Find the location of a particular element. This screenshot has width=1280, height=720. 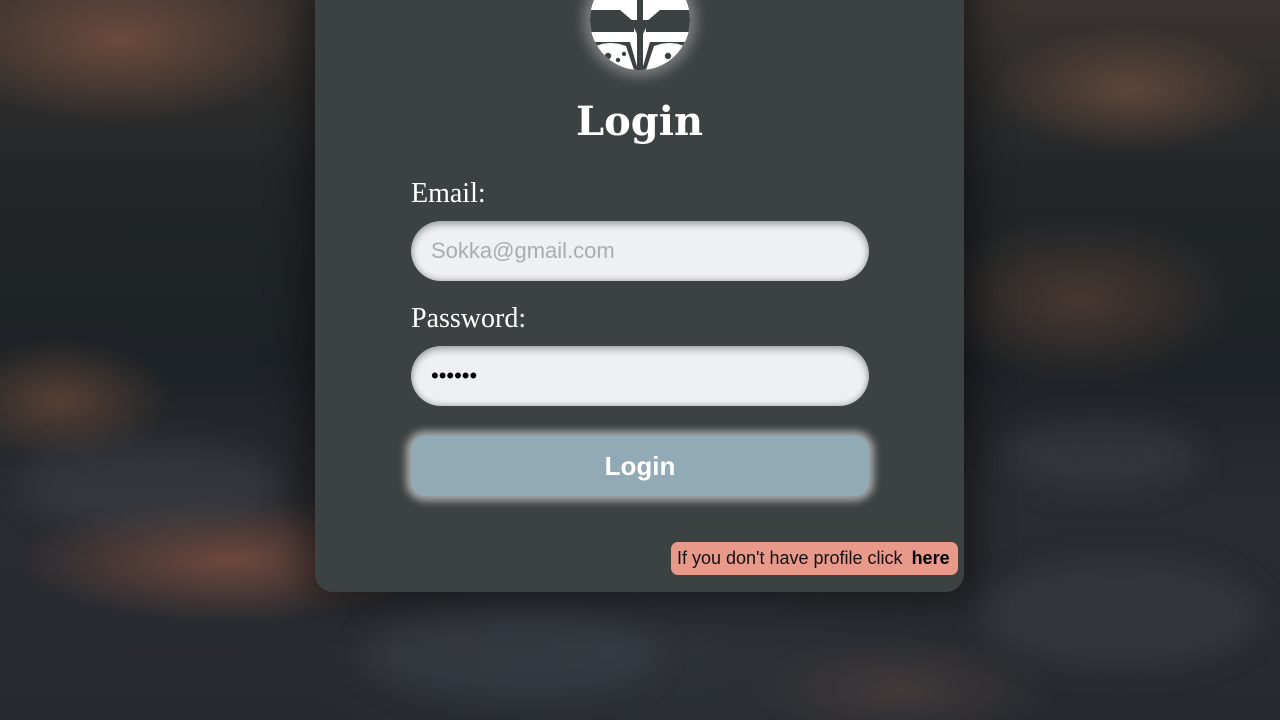

email-label: Email: is located at coordinates (448, 193).